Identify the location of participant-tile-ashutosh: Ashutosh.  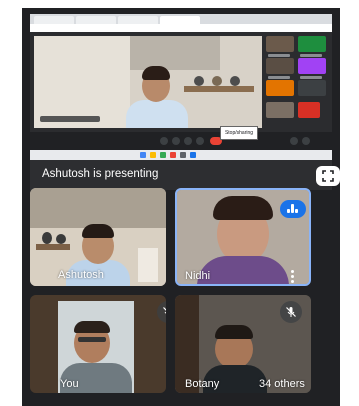
(98, 237).